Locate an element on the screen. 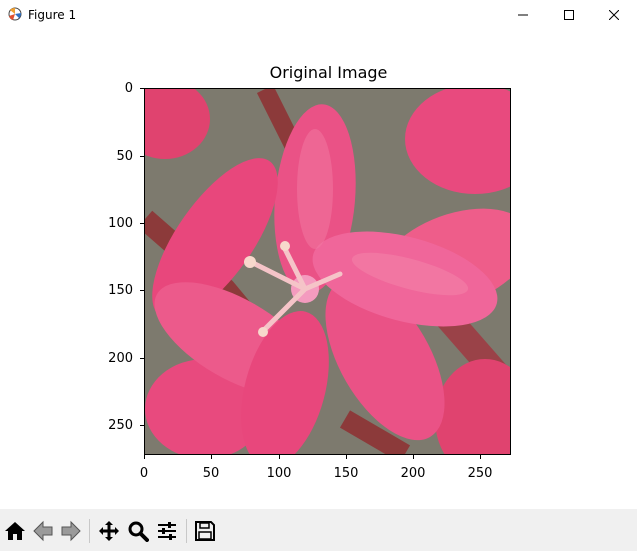 The image size is (637, 551). back-button is located at coordinates (43, 531).